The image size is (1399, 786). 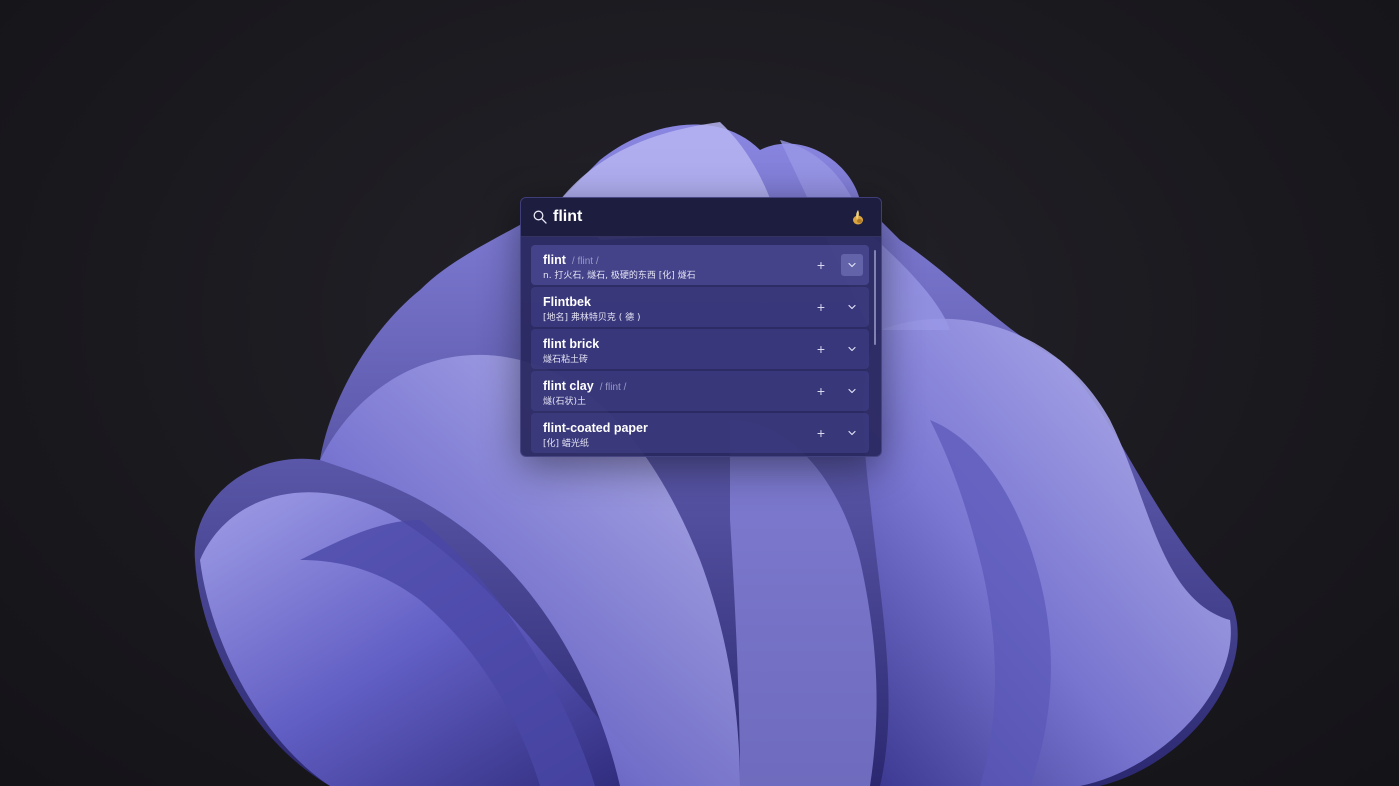 I want to click on result-definition: 燧石粘土砖, so click(x=566, y=360).